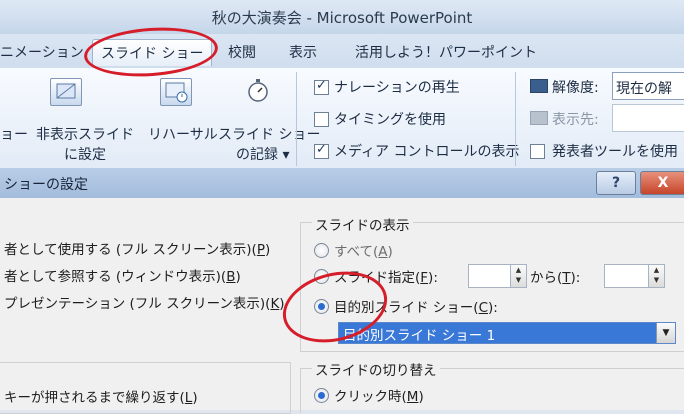 This screenshot has width=684, height=414. Describe the element at coordinates (644, 89) in the screenshot. I see `resolution-value: 現在の解` at that location.